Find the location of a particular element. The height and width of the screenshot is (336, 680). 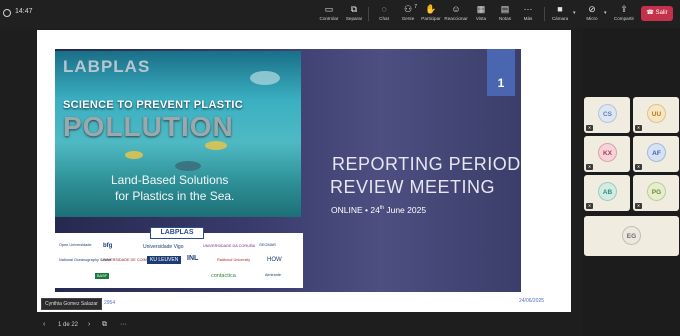

labplas-badge: LABPLAS is located at coordinates (177, 233).